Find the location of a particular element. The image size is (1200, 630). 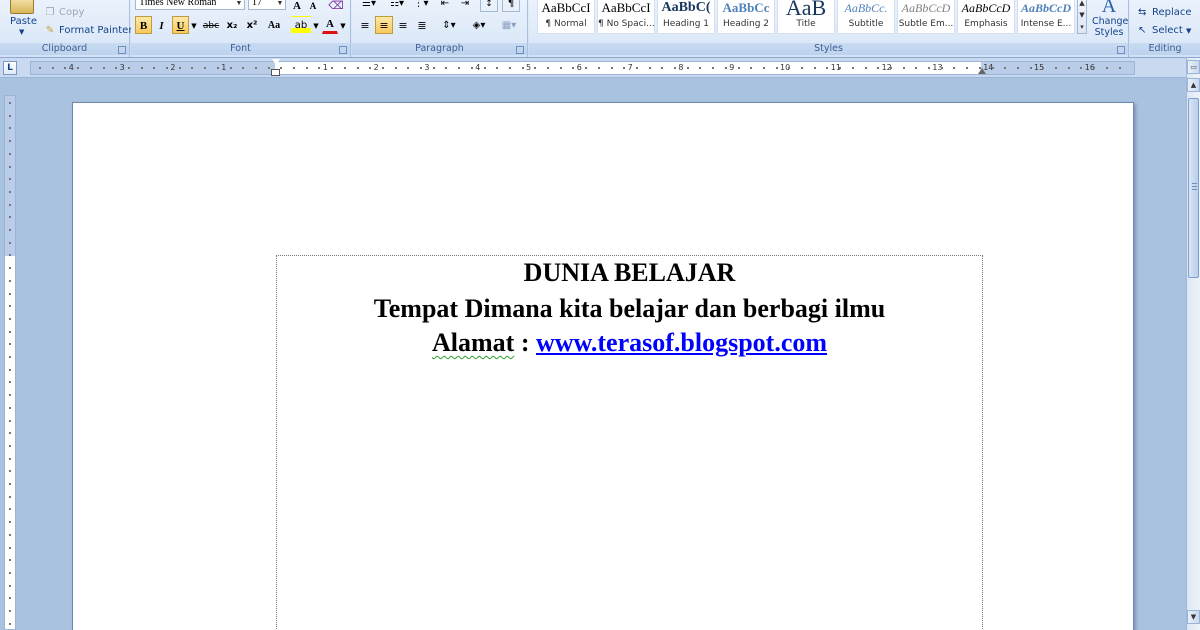

format-painter-button: ✎ Format Painter is located at coordinates (88, 30).